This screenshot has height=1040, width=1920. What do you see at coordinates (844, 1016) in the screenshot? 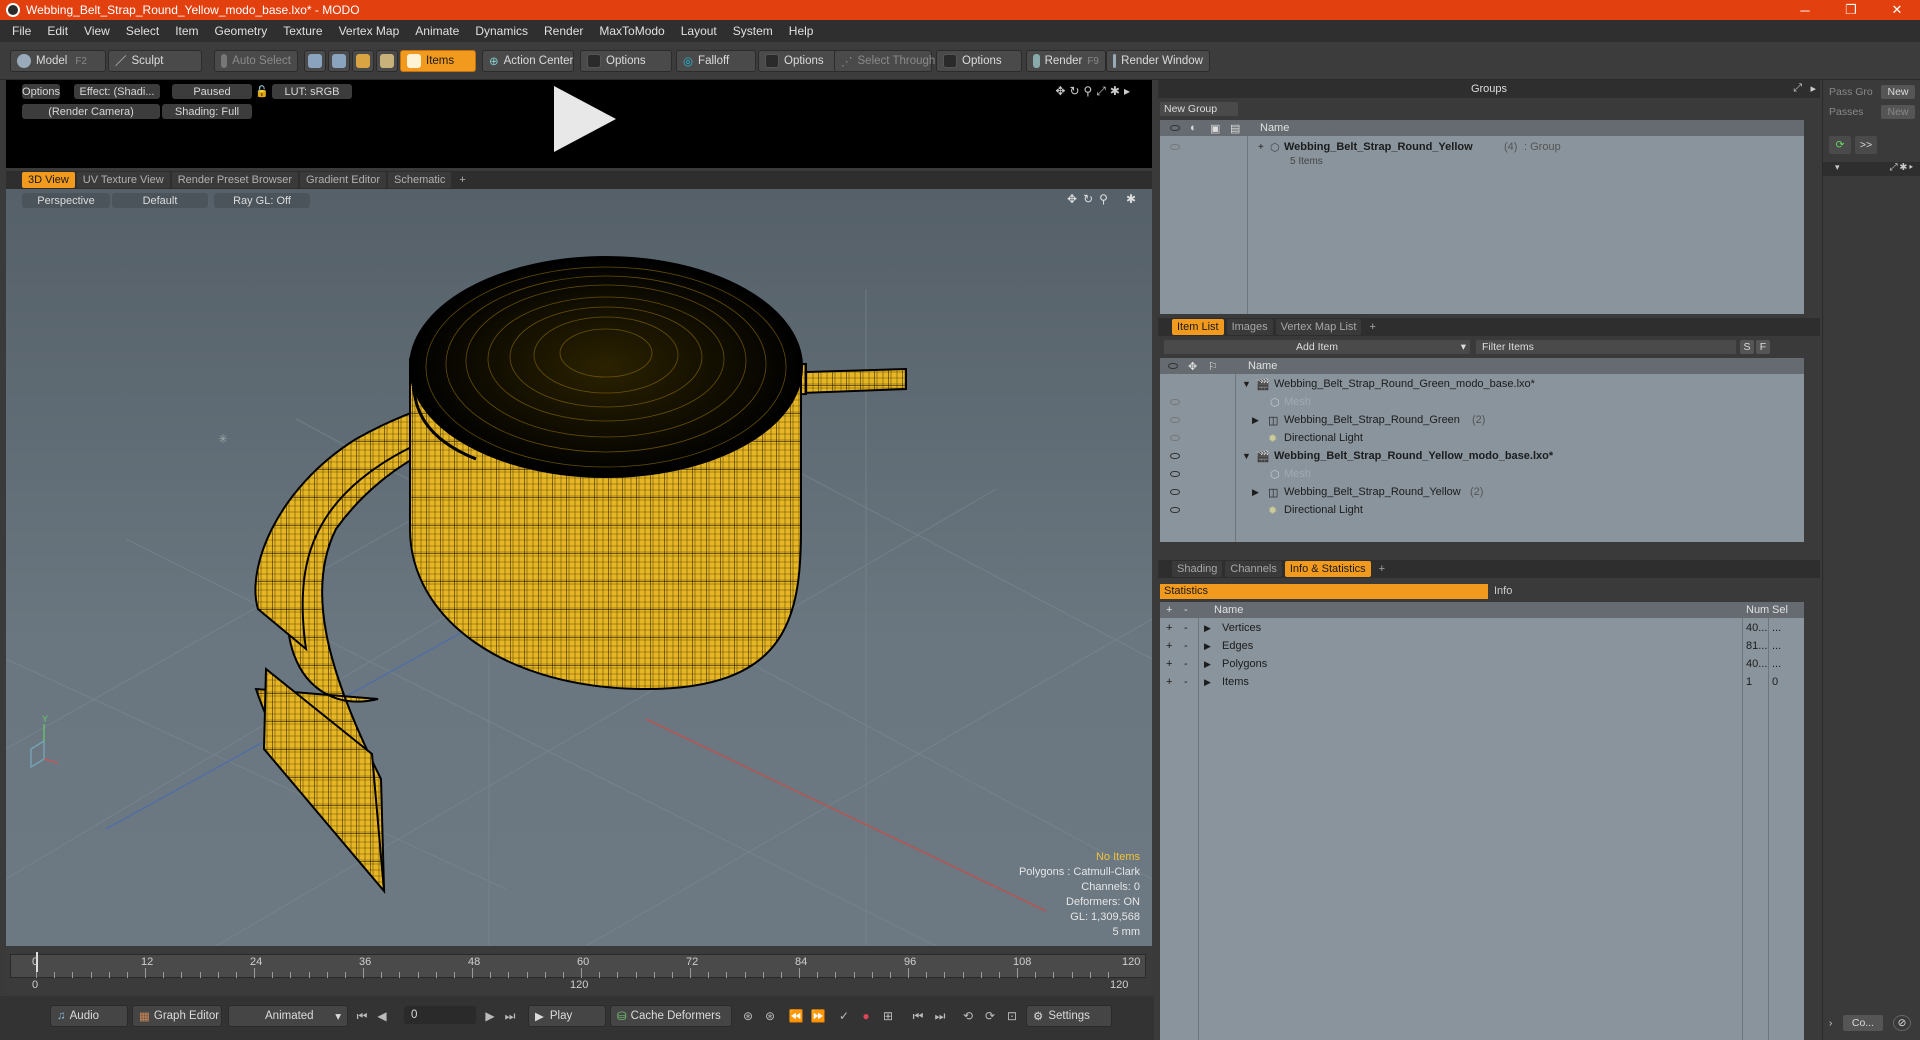
I see `auto-key-icon: ✓` at bounding box center [844, 1016].